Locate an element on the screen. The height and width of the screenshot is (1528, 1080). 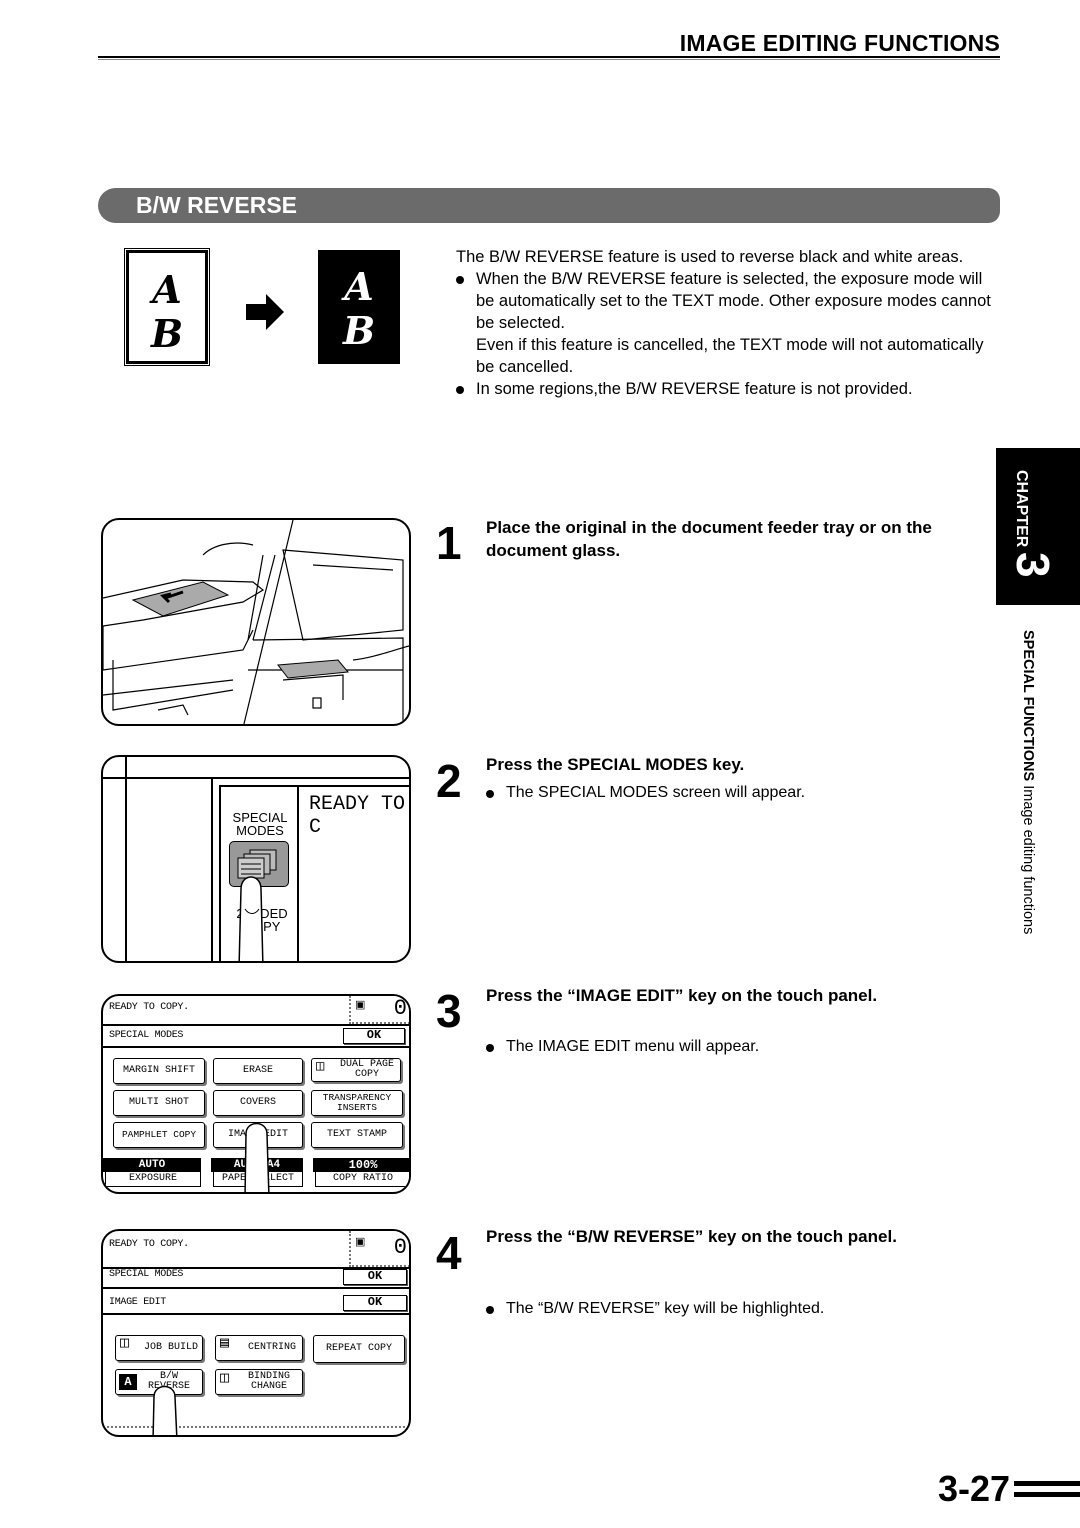
original-page-illustration: A B is located at coordinates (167, 307).